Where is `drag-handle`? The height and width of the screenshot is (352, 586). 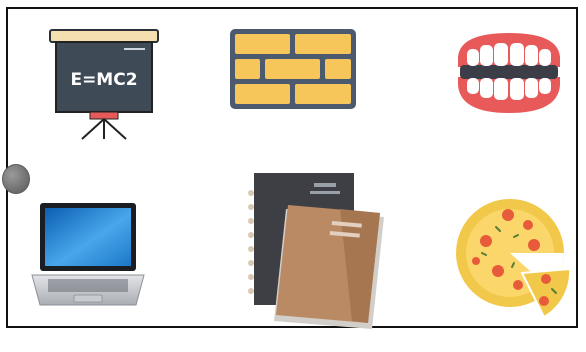 drag-handle is located at coordinates (16, 179).